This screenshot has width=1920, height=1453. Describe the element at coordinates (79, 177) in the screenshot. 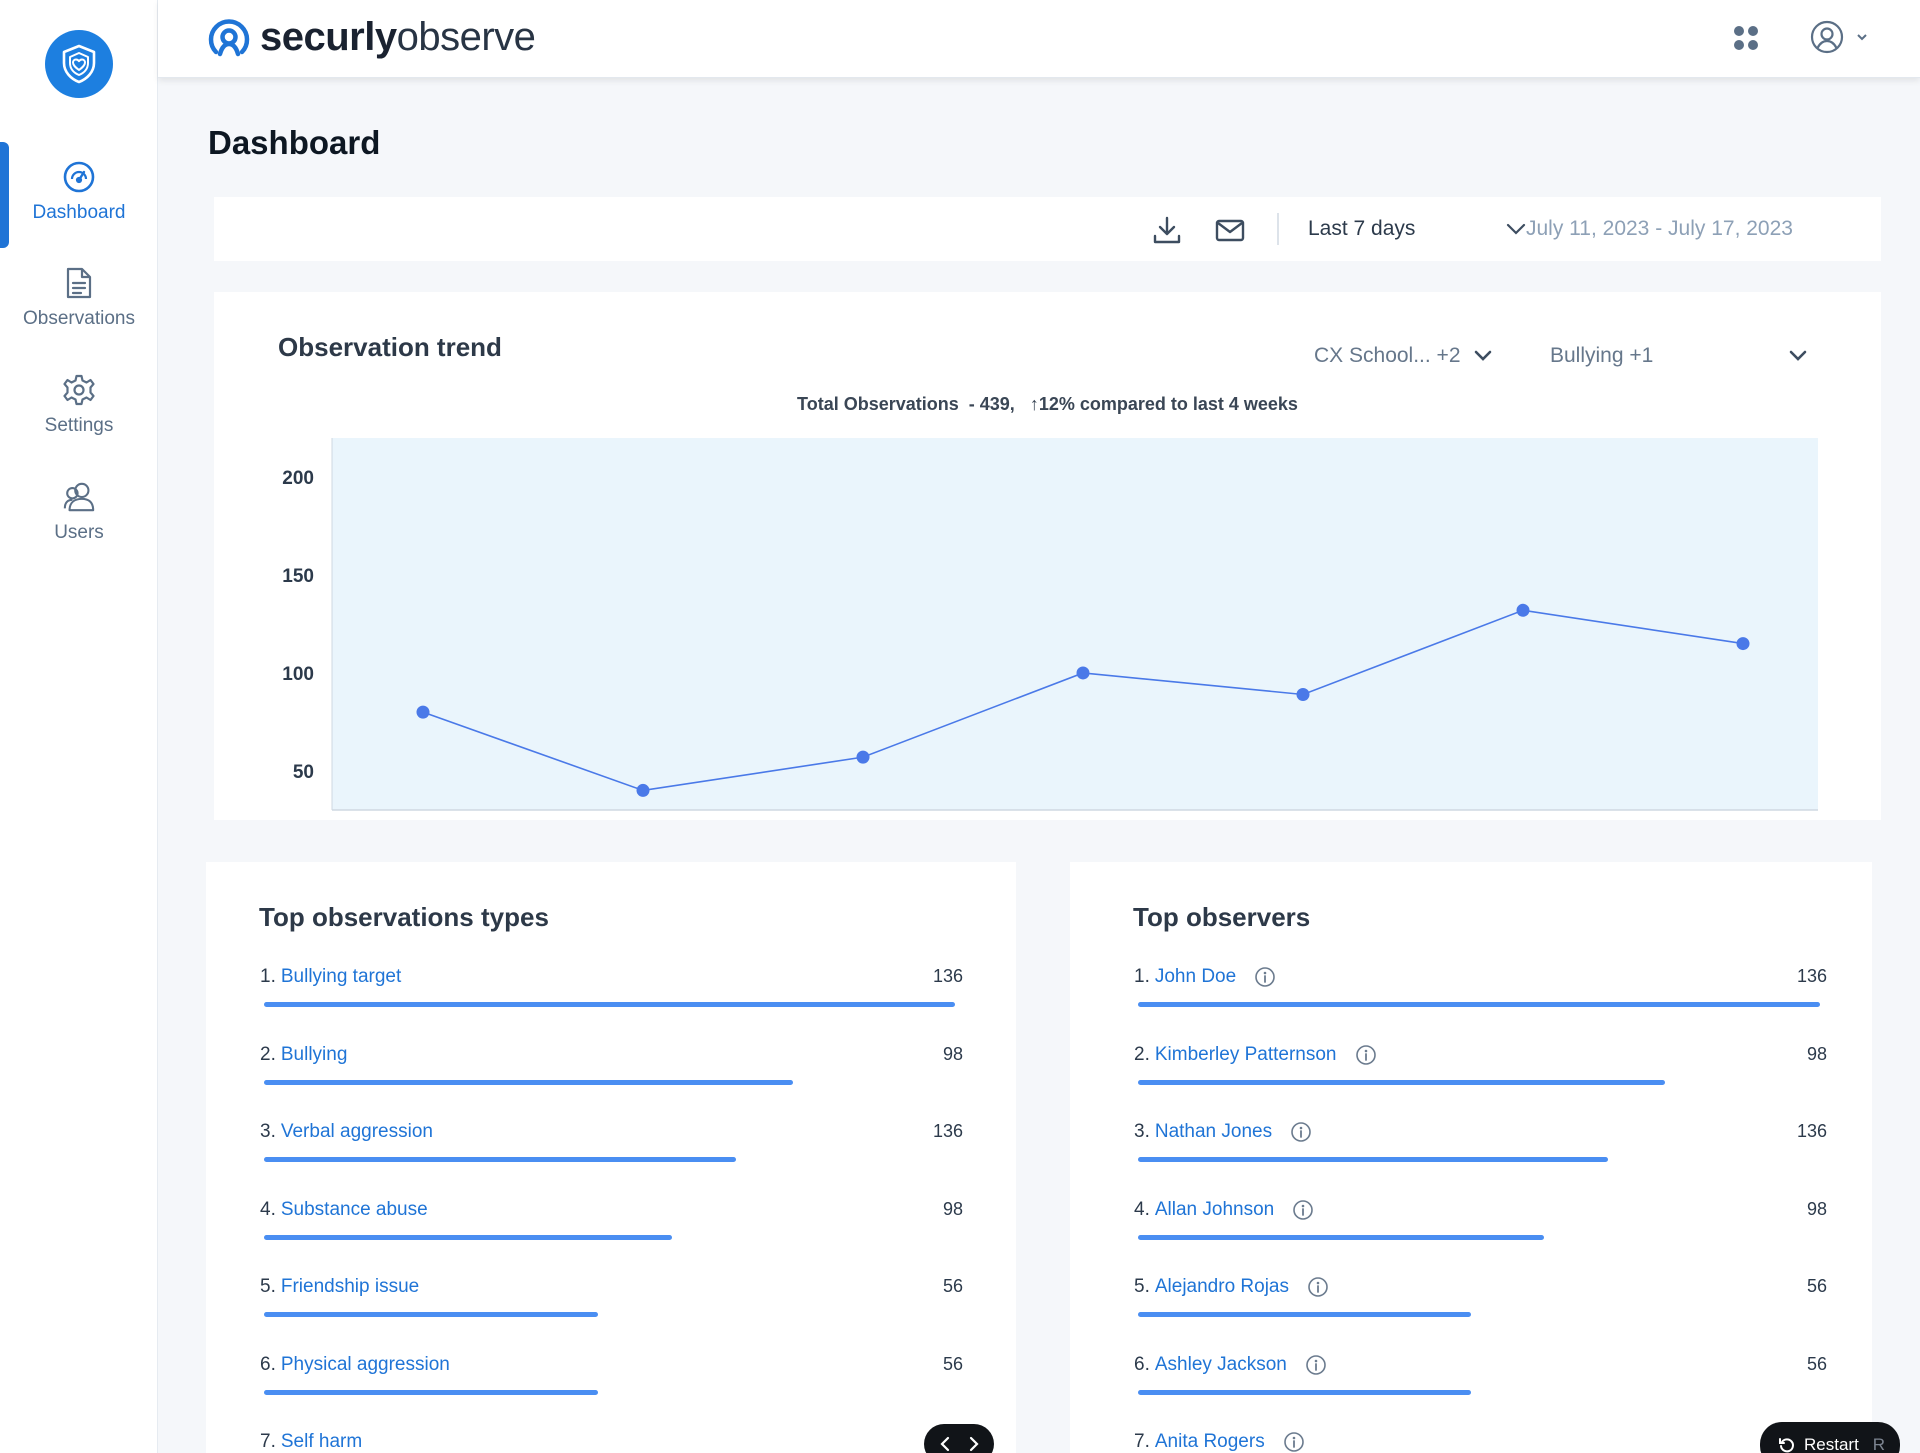

I see `dashboard-gauge-icon` at that location.